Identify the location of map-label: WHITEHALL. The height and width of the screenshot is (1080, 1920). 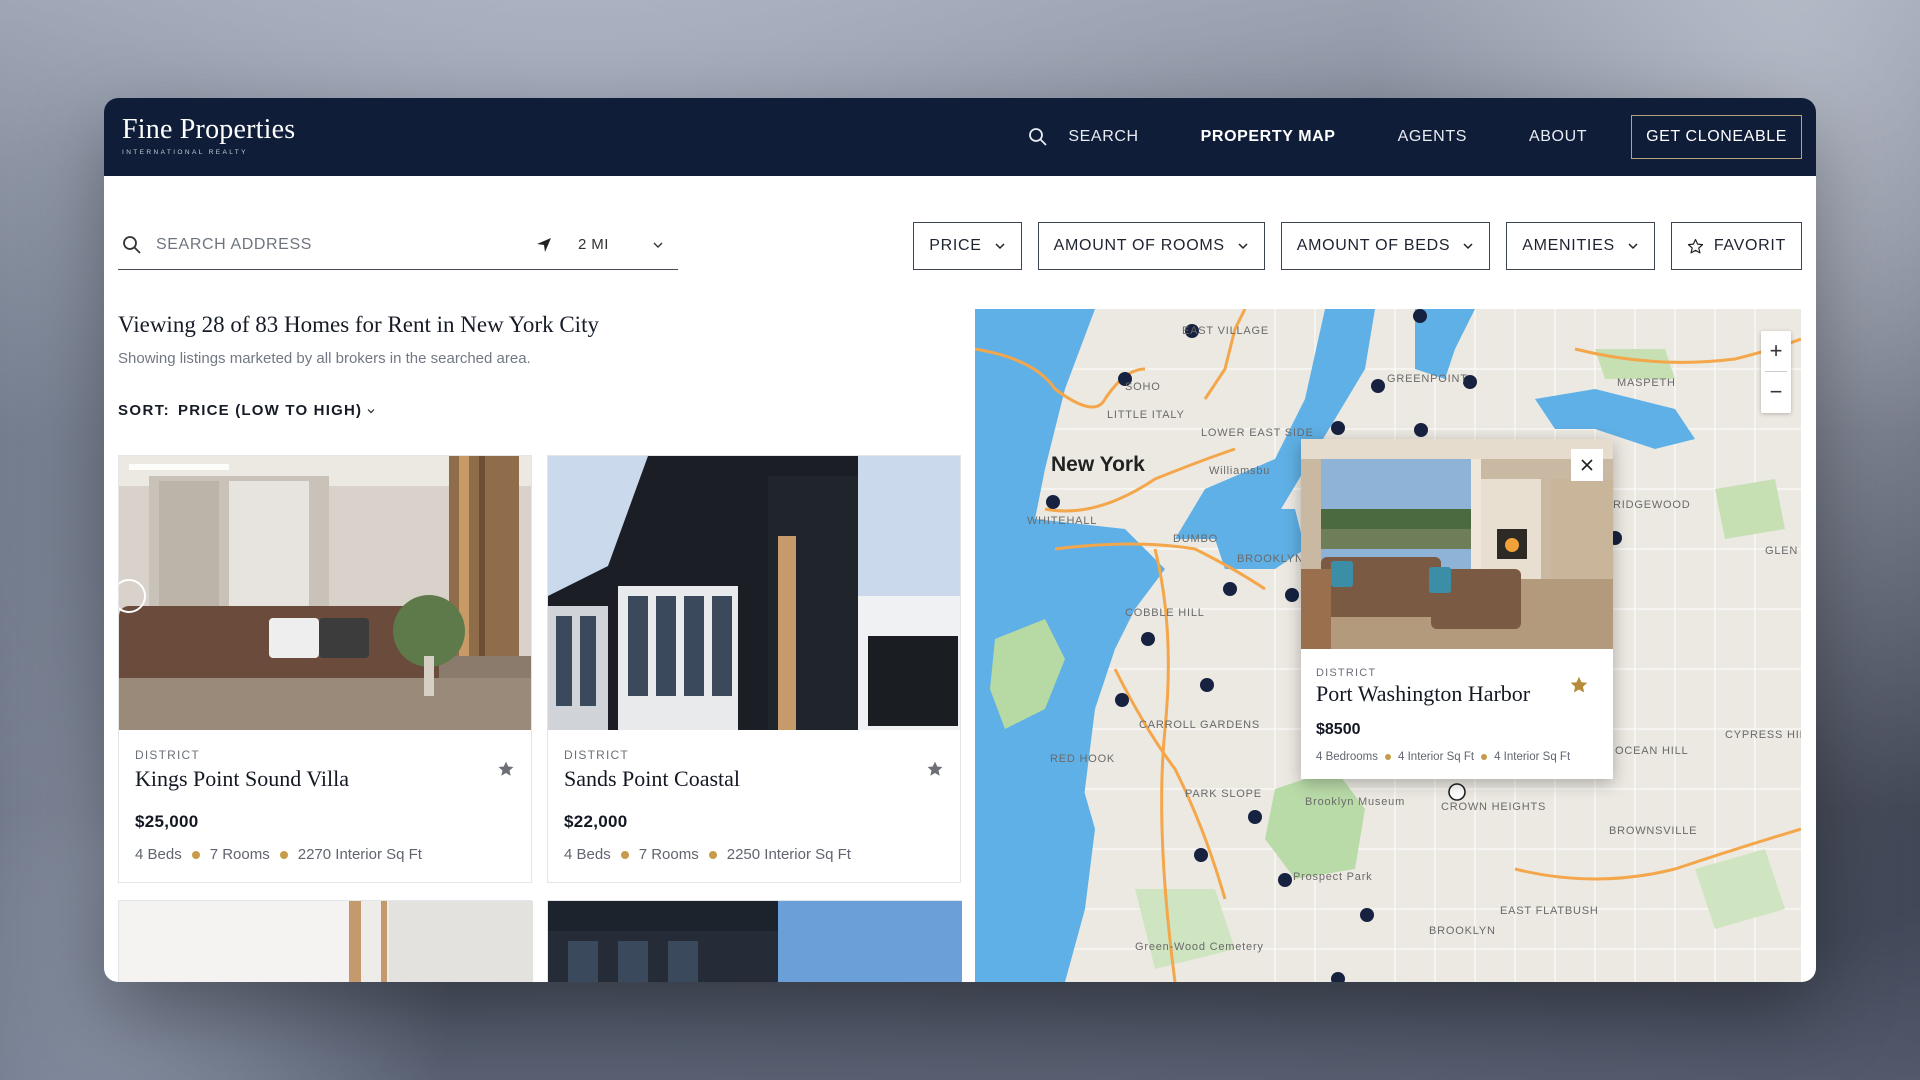
(1062, 521).